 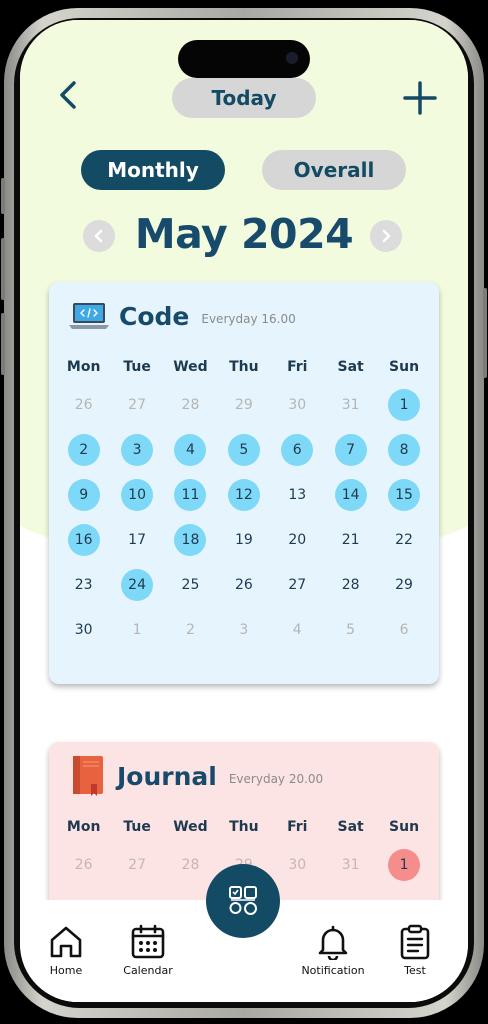 What do you see at coordinates (404, 367) in the screenshot?
I see `weekday-label: Sun` at bounding box center [404, 367].